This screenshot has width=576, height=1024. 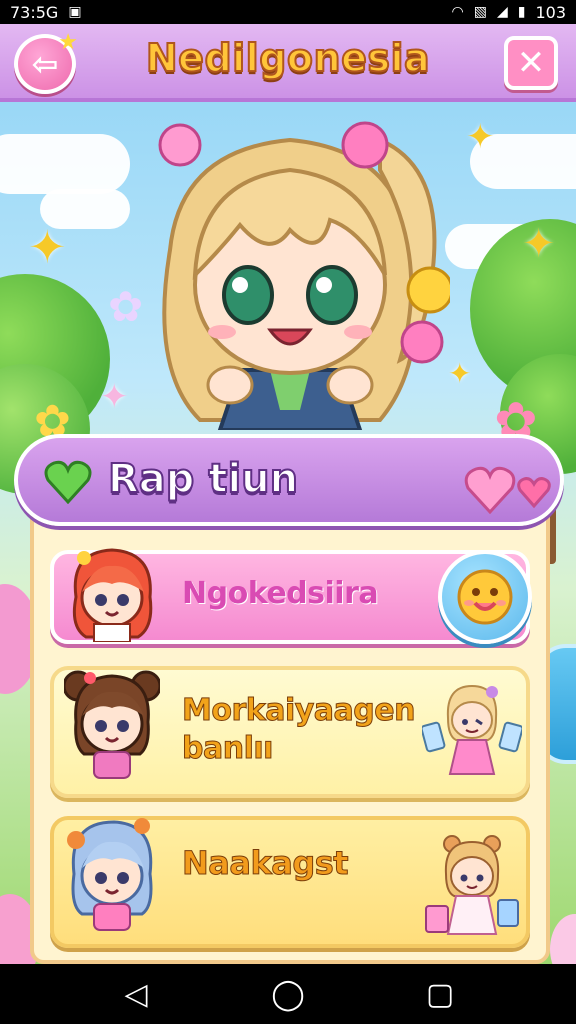 I want to click on close-button: ✕, so click(x=531, y=63).